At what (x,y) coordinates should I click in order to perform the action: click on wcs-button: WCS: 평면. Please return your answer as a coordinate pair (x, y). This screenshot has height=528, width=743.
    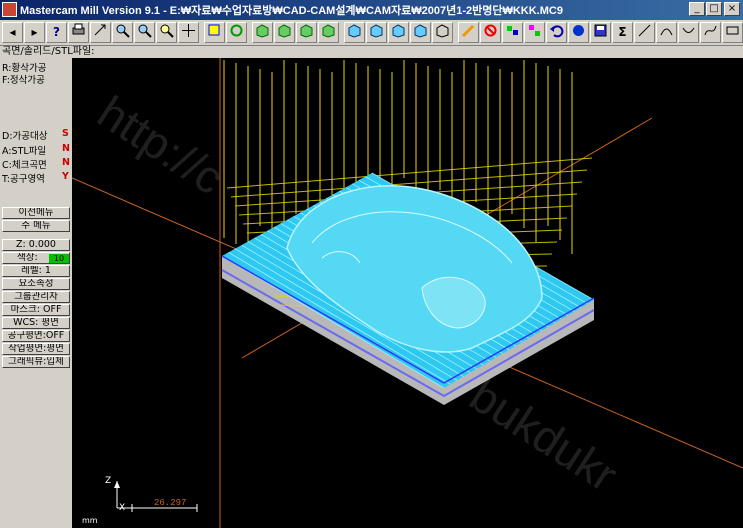
    Looking at the image, I should click on (36, 323).